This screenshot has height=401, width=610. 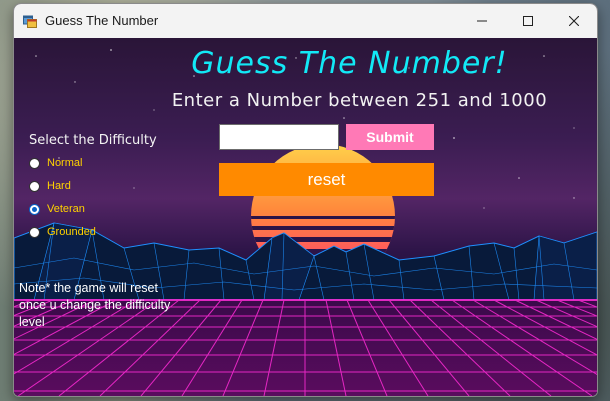 I want to click on radio-button-selected, so click(x=34, y=209).